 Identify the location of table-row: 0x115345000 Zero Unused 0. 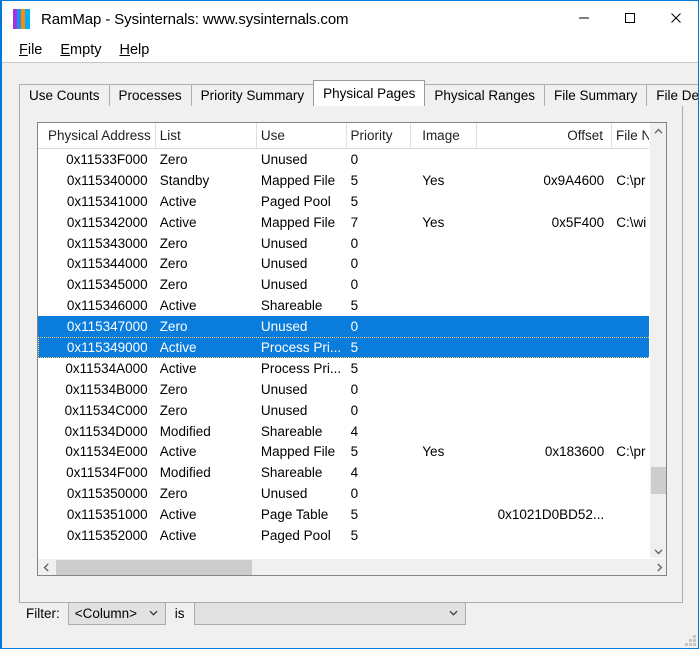
(344, 284).